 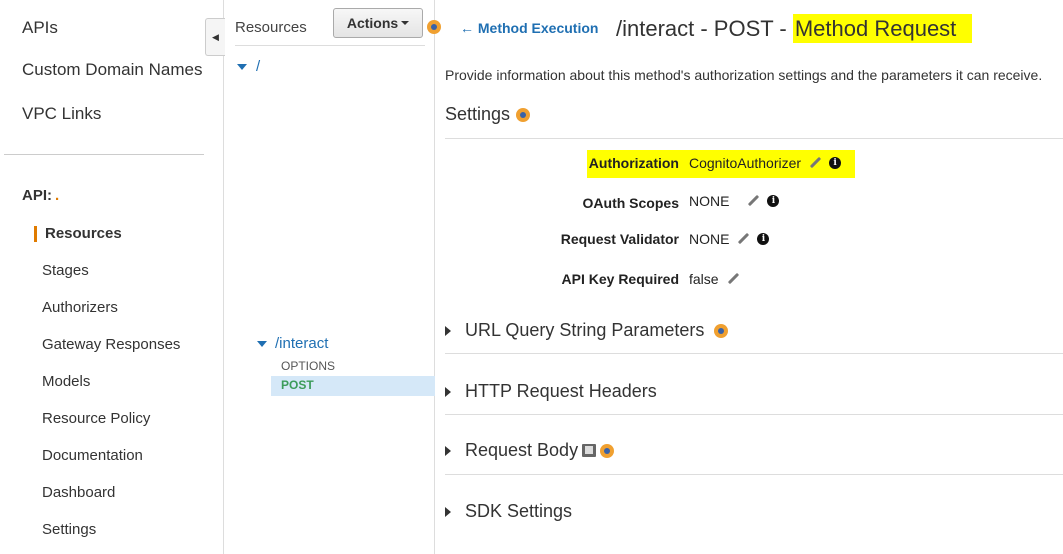 What do you see at coordinates (754, 511) in the screenshot?
I see `section-sdk-settings: SDK Settings` at bounding box center [754, 511].